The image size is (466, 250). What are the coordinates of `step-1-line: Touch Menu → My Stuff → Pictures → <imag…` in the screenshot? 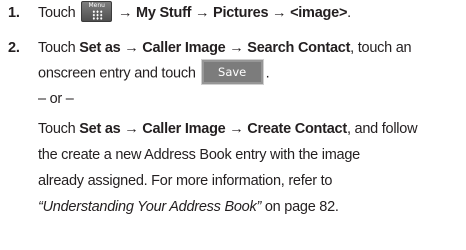 It's located at (194, 12).